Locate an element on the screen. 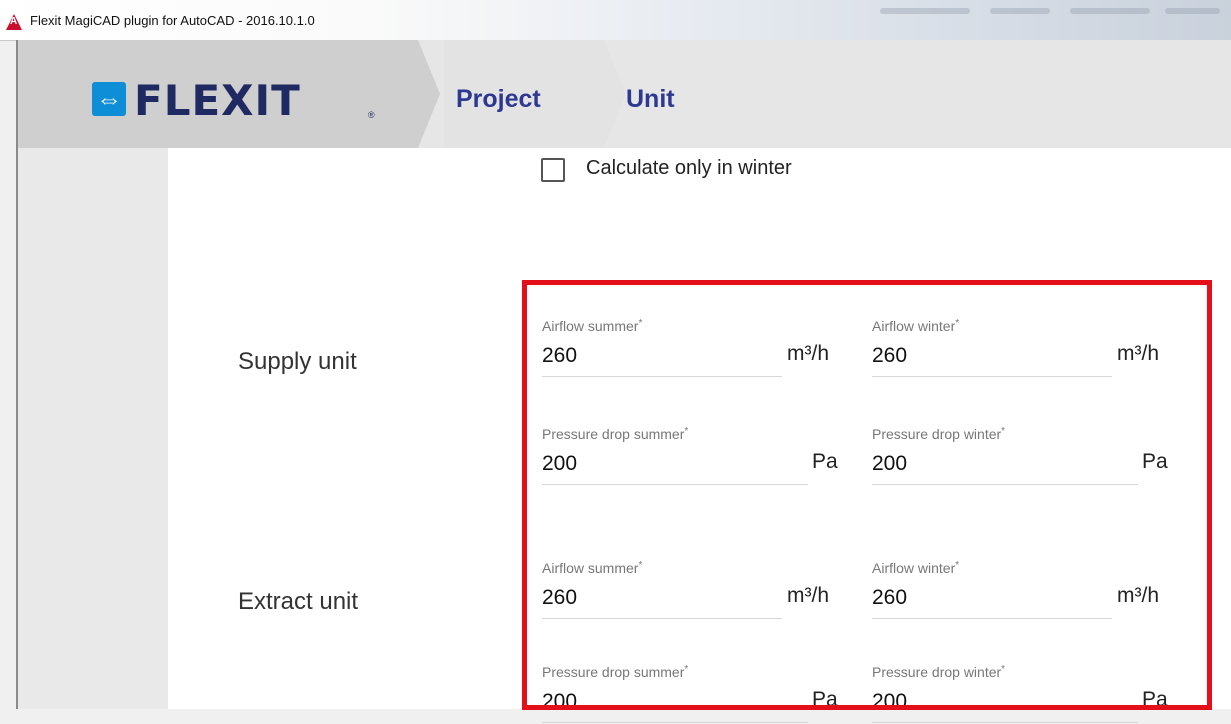 The image size is (1231, 724). flexit-logo-icon: ⇔ is located at coordinates (109, 99).